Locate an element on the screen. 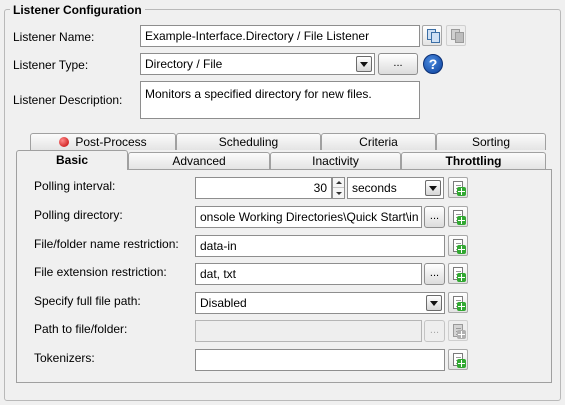 The width and height of the screenshot is (565, 405). tab-throttling: Throttling is located at coordinates (473, 160).